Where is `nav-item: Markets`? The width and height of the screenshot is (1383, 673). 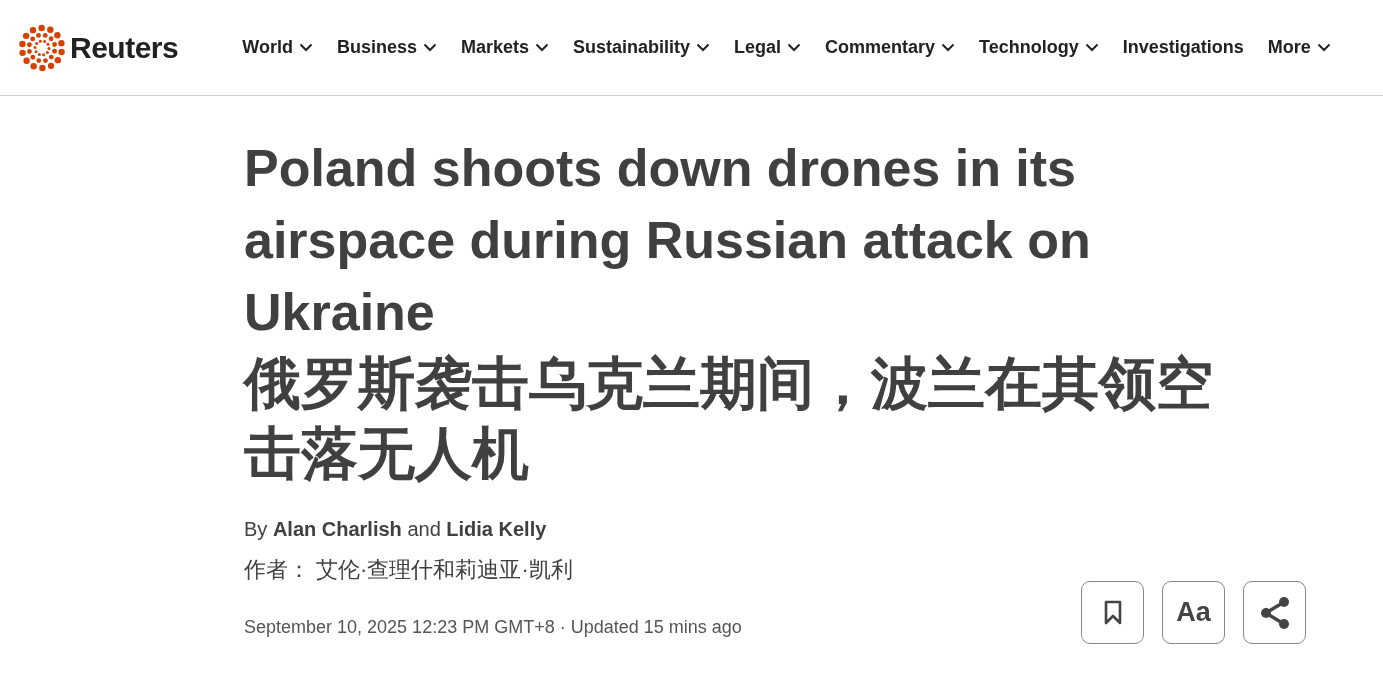 nav-item: Markets is located at coordinates (504, 47).